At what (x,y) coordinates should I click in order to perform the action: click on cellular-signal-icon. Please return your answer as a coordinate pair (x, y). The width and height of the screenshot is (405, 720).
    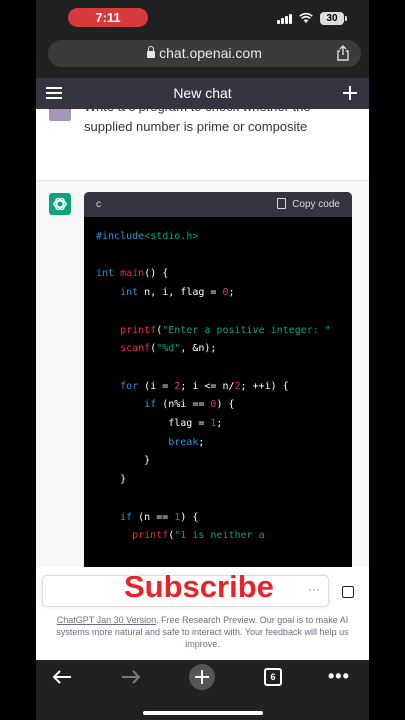
    Looking at the image, I should click on (285, 19).